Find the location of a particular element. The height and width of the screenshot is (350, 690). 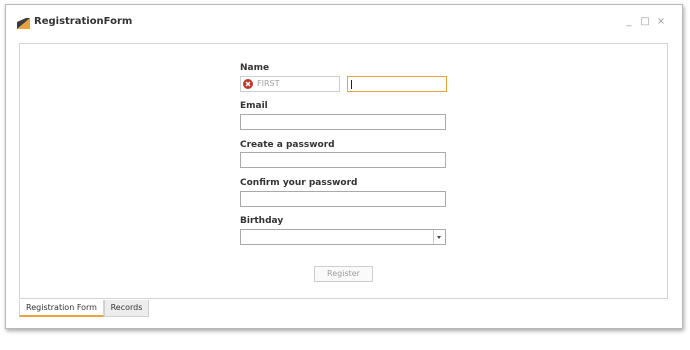

error-icon is located at coordinates (248, 84).